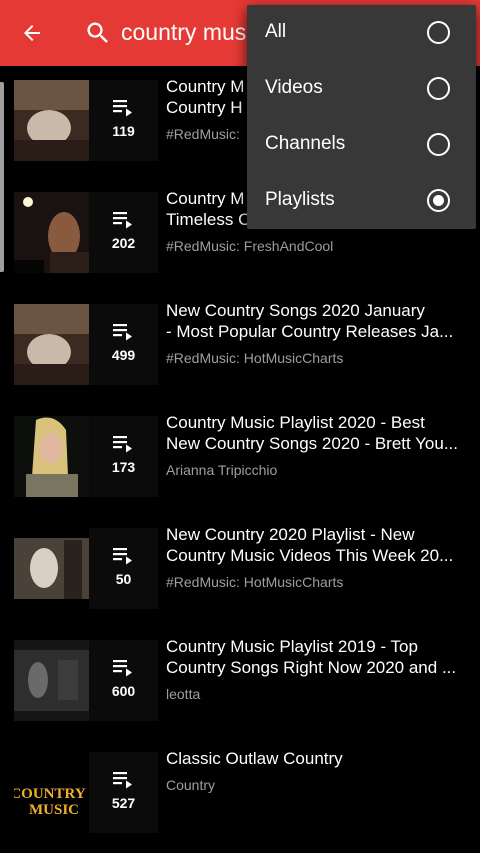 The image size is (480, 853). I want to click on playlist-overlay: 202, so click(123, 232).